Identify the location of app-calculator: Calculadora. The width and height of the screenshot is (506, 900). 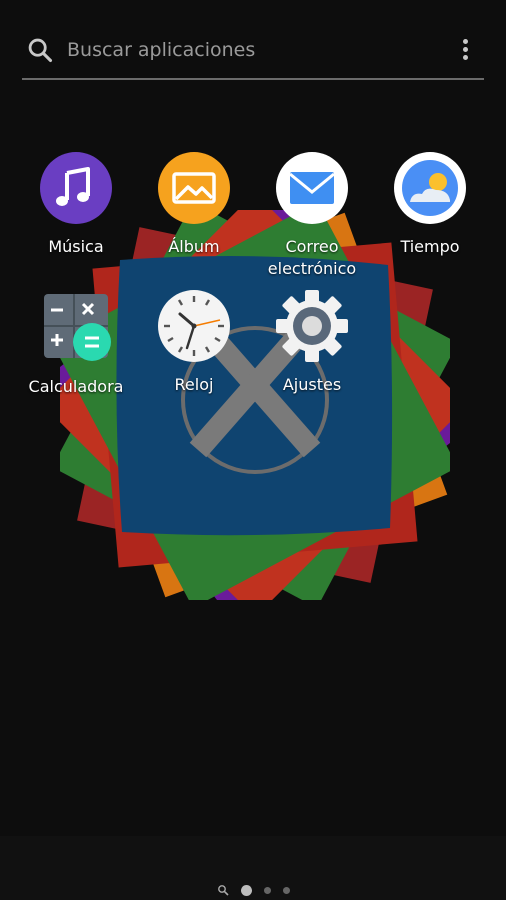
(76, 345).